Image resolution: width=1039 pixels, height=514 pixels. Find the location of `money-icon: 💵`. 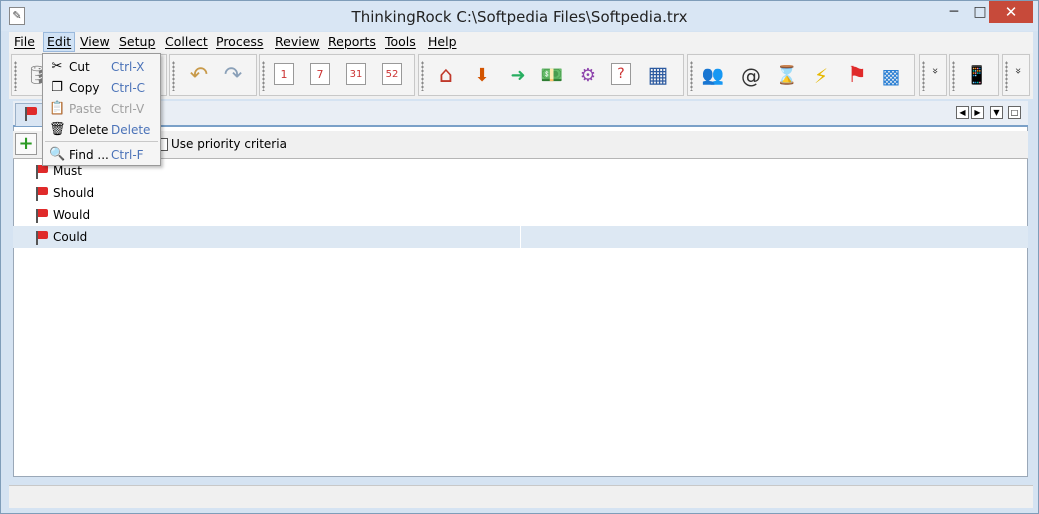

money-icon: 💵 is located at coordinates (552, 76).